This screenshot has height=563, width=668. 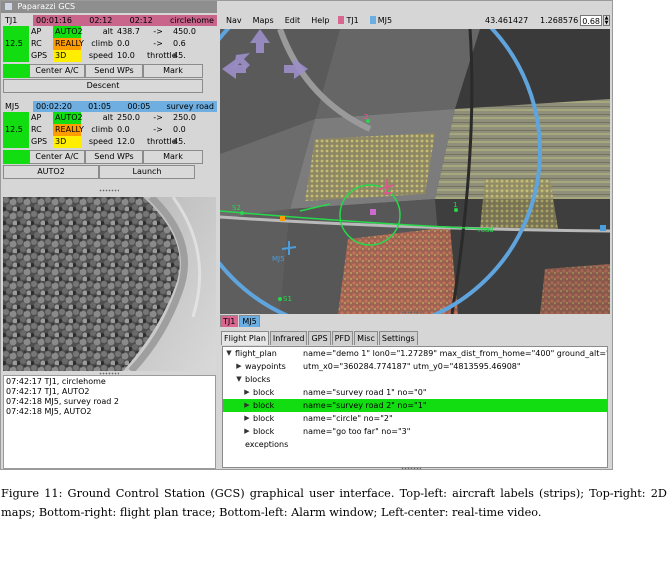 What do you see at coordinates (348, 418) in the screenshot?
I see `node-attributes: name="circle" no="2"` at bounding box center [348, 418].